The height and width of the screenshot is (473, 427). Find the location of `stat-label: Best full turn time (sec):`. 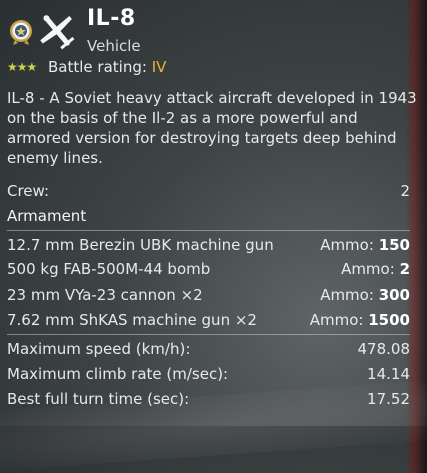

stat-label: Best full turn time (sec): is located at coordinates (98, 399).